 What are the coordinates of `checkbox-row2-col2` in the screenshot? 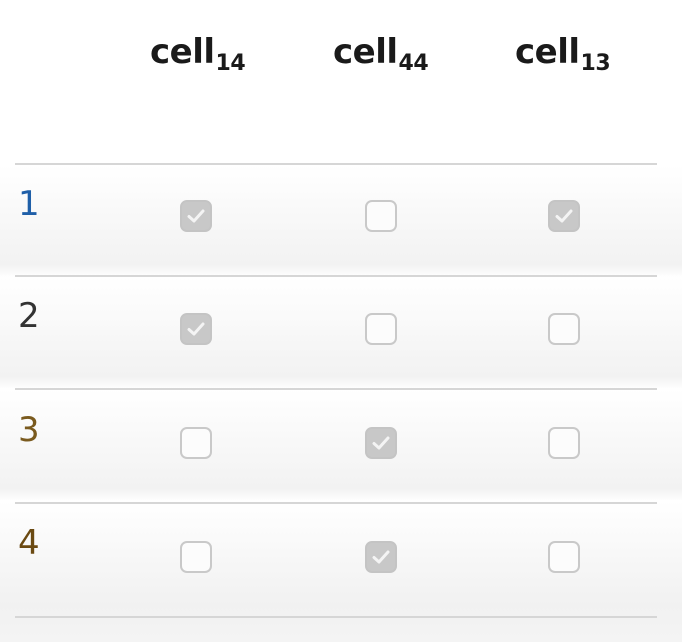 It's located at (381, 329).